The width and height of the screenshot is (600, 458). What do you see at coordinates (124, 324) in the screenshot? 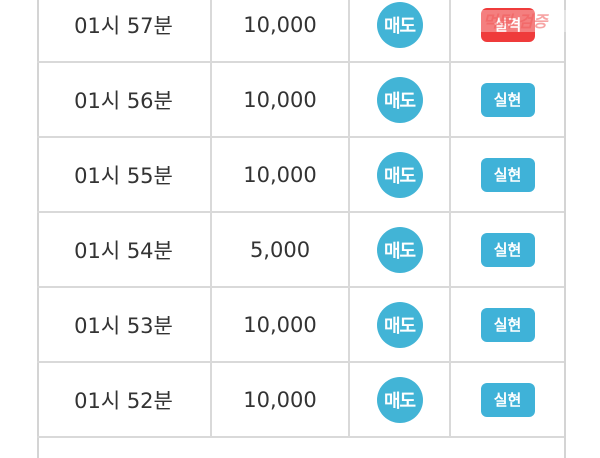
I see `time-cell: 01시 53분` at bounding box center [124, 324].